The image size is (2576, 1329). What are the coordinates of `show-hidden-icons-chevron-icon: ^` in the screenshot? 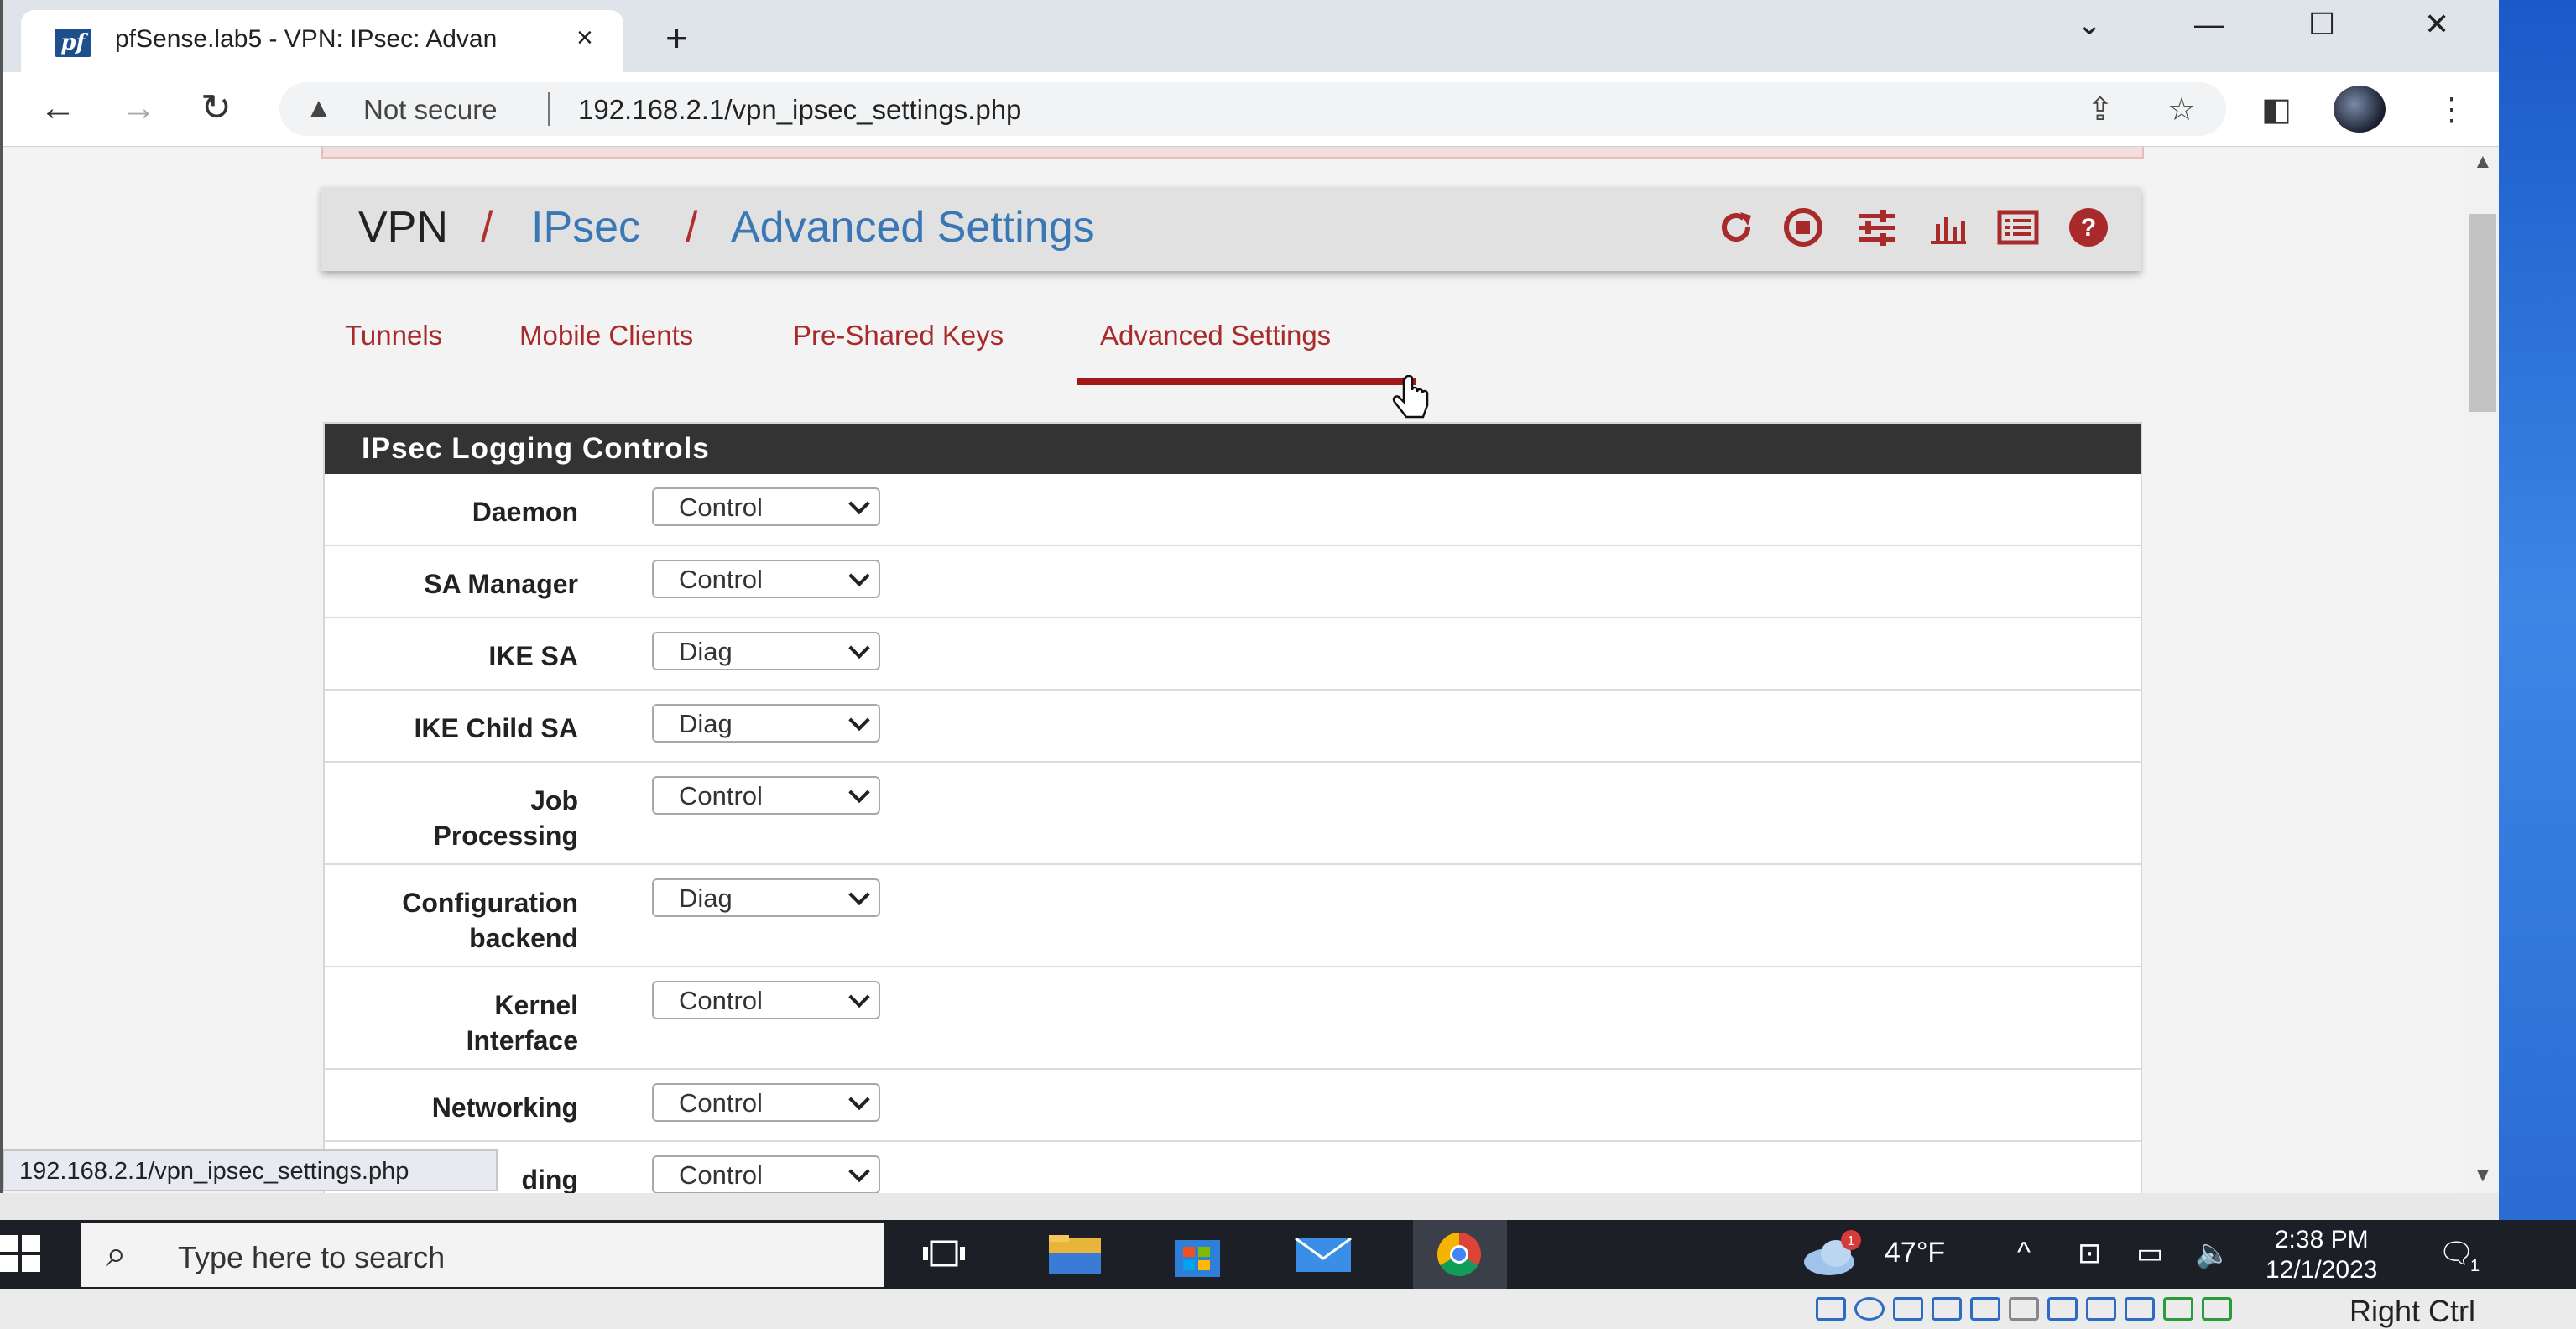 It's located at (2024, 1253).